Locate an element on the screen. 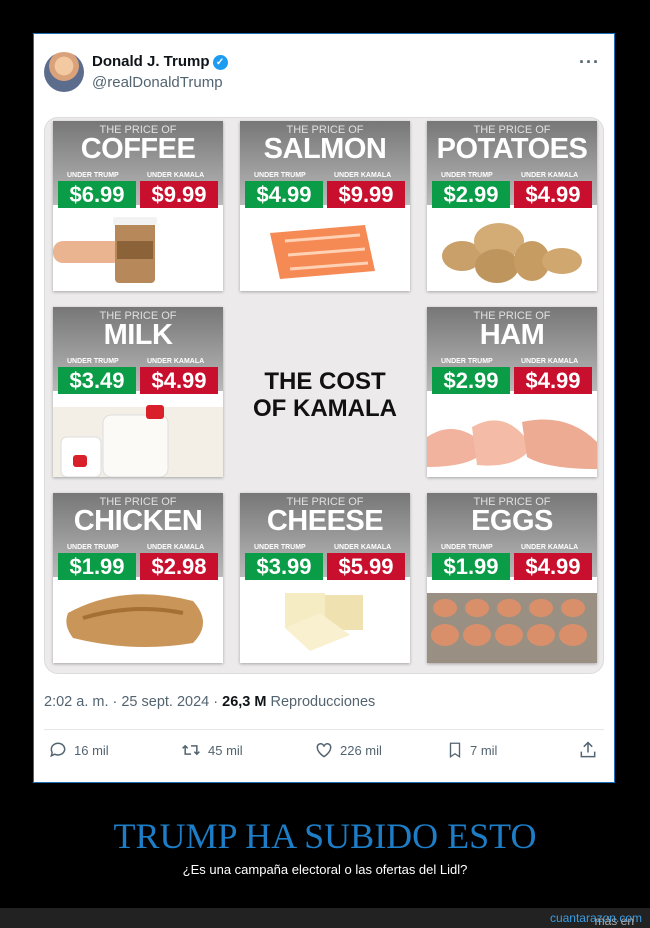 This screenshot has width=650, height=928. cheese-cubes-image is located at coordinates (324, 622).